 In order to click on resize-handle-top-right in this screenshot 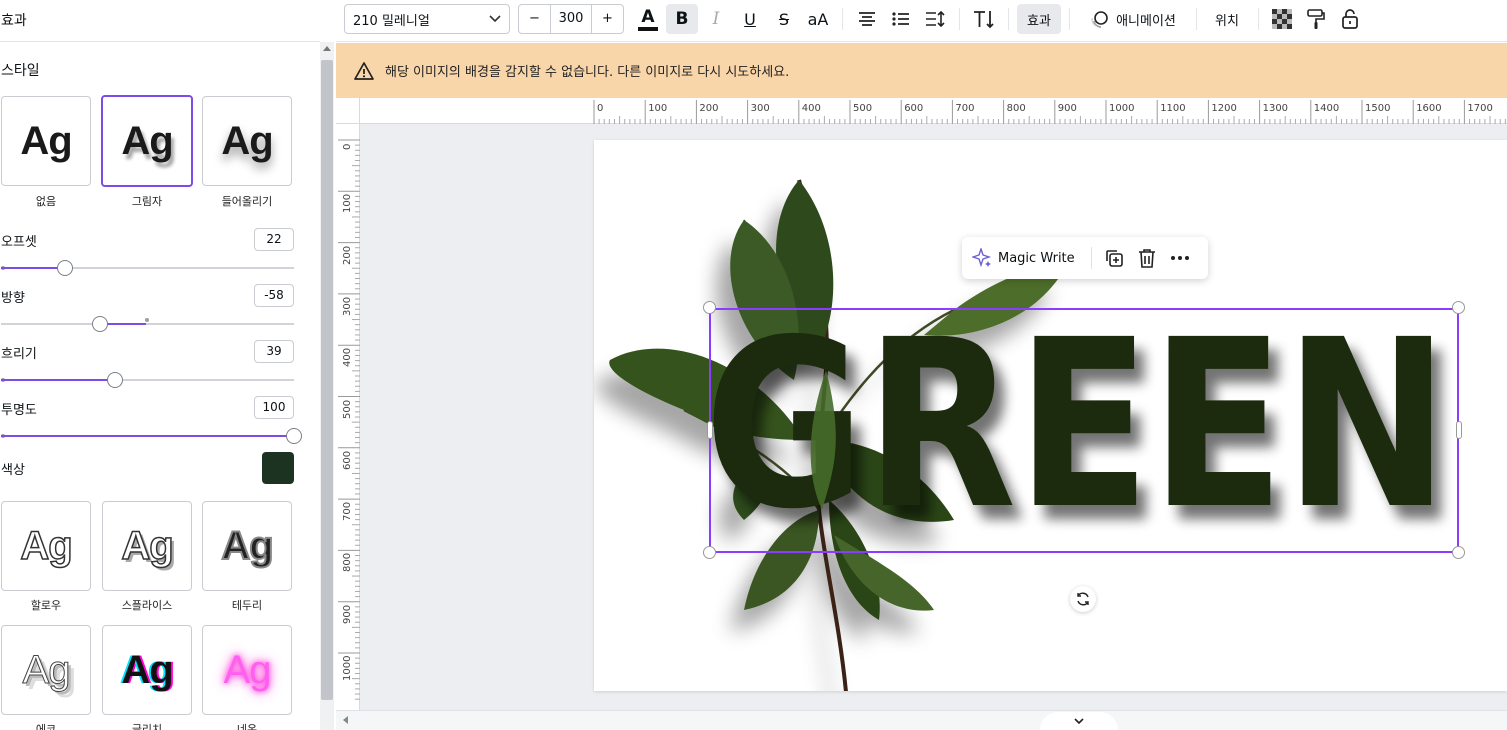, I will do `click(1458, 307)`.